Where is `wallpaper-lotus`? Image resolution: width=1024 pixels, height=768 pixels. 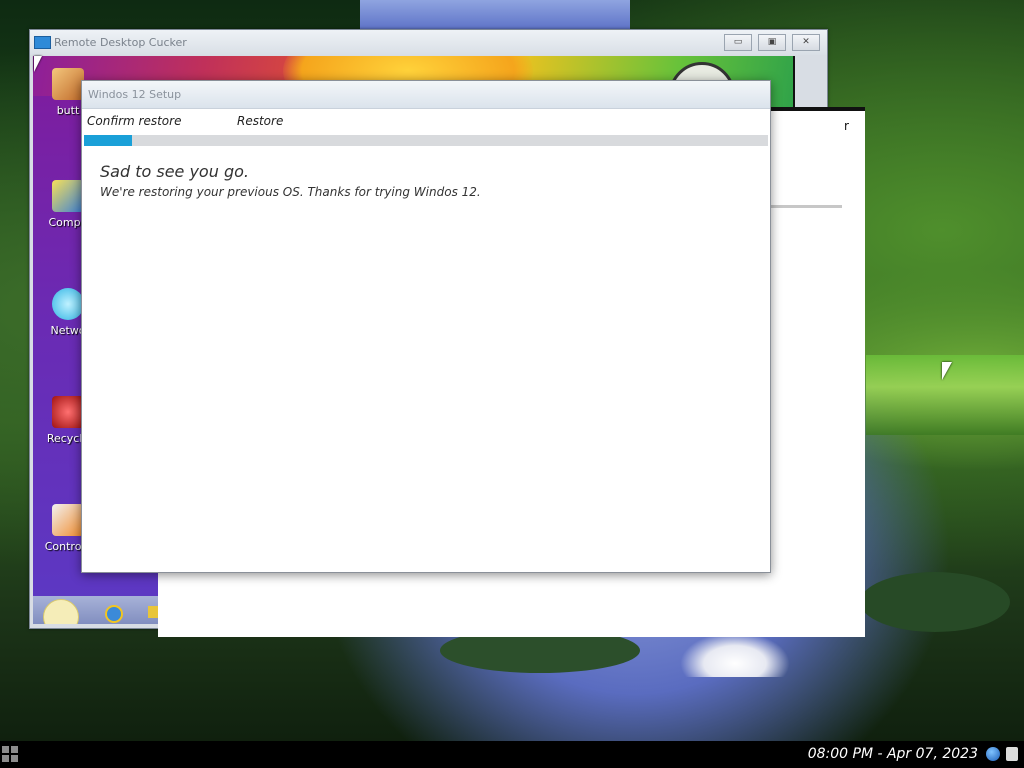 wallpaper-lotus is located at coordinates (735, 654).